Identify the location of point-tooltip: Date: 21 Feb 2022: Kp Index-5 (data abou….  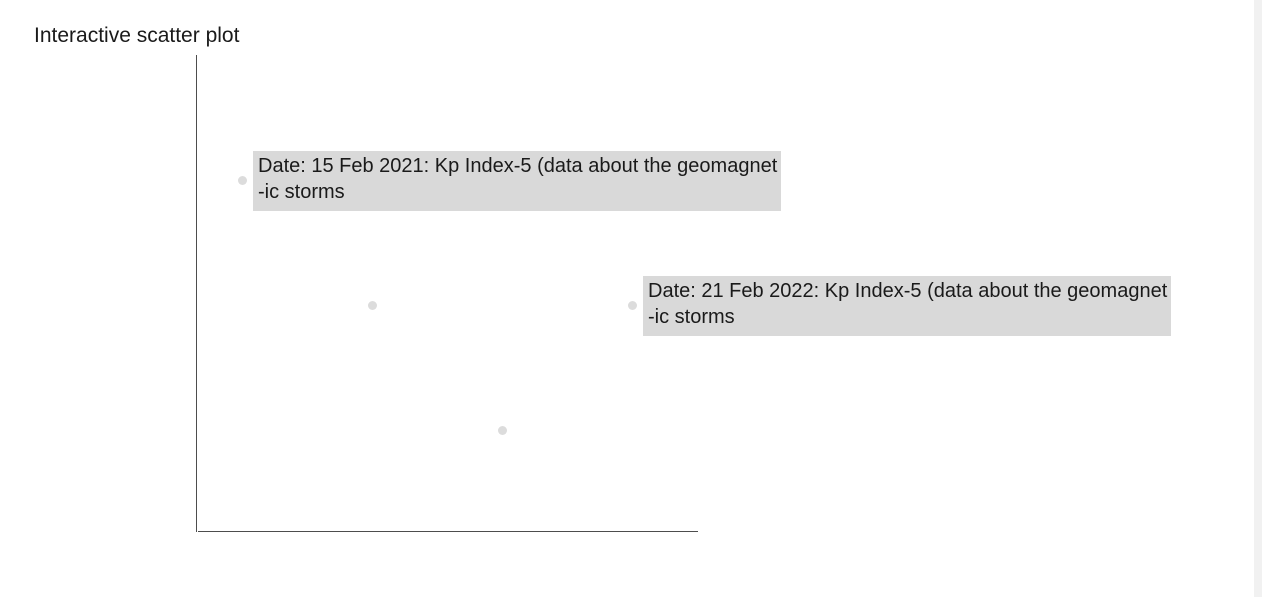
(907, 306).